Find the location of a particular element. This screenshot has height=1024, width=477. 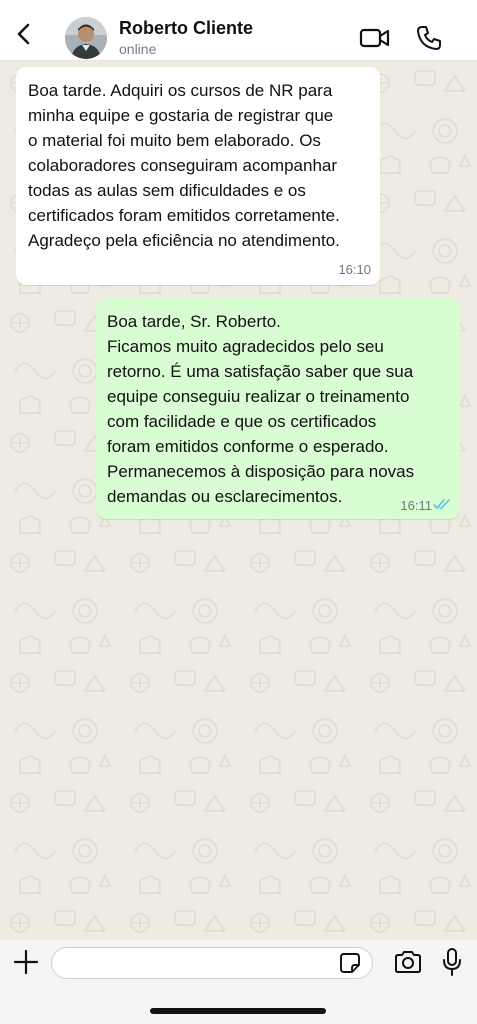

message-input-bar is located at coordinates (238, 982).